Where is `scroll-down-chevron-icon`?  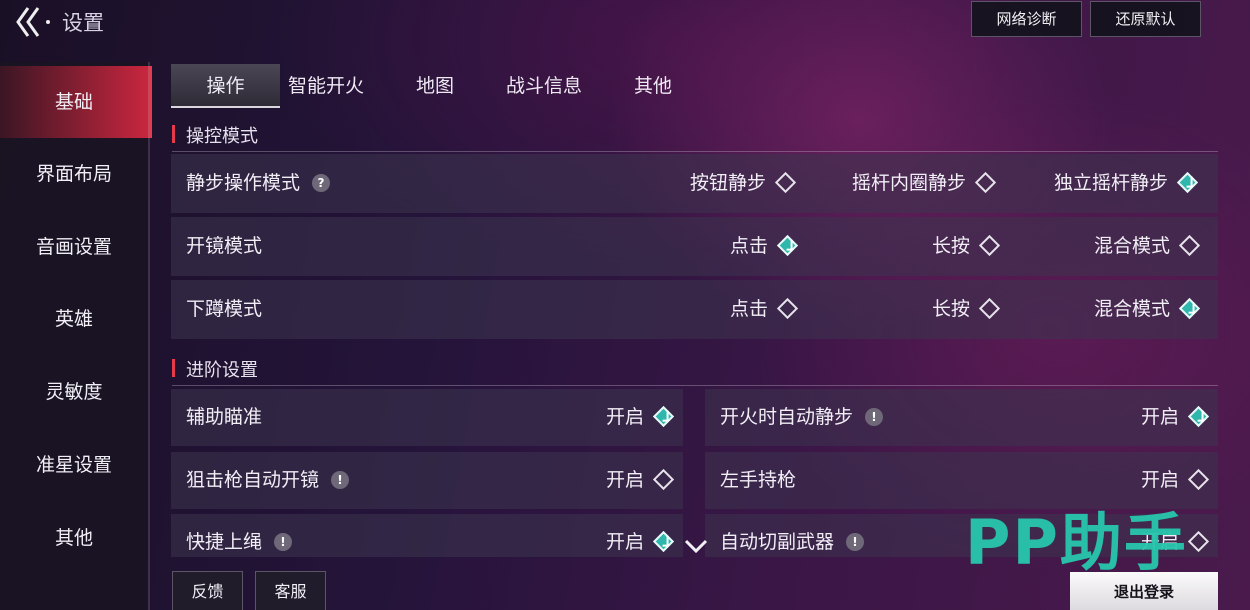
scroll-down-chevron-icon is located at coordinates (696, 546).